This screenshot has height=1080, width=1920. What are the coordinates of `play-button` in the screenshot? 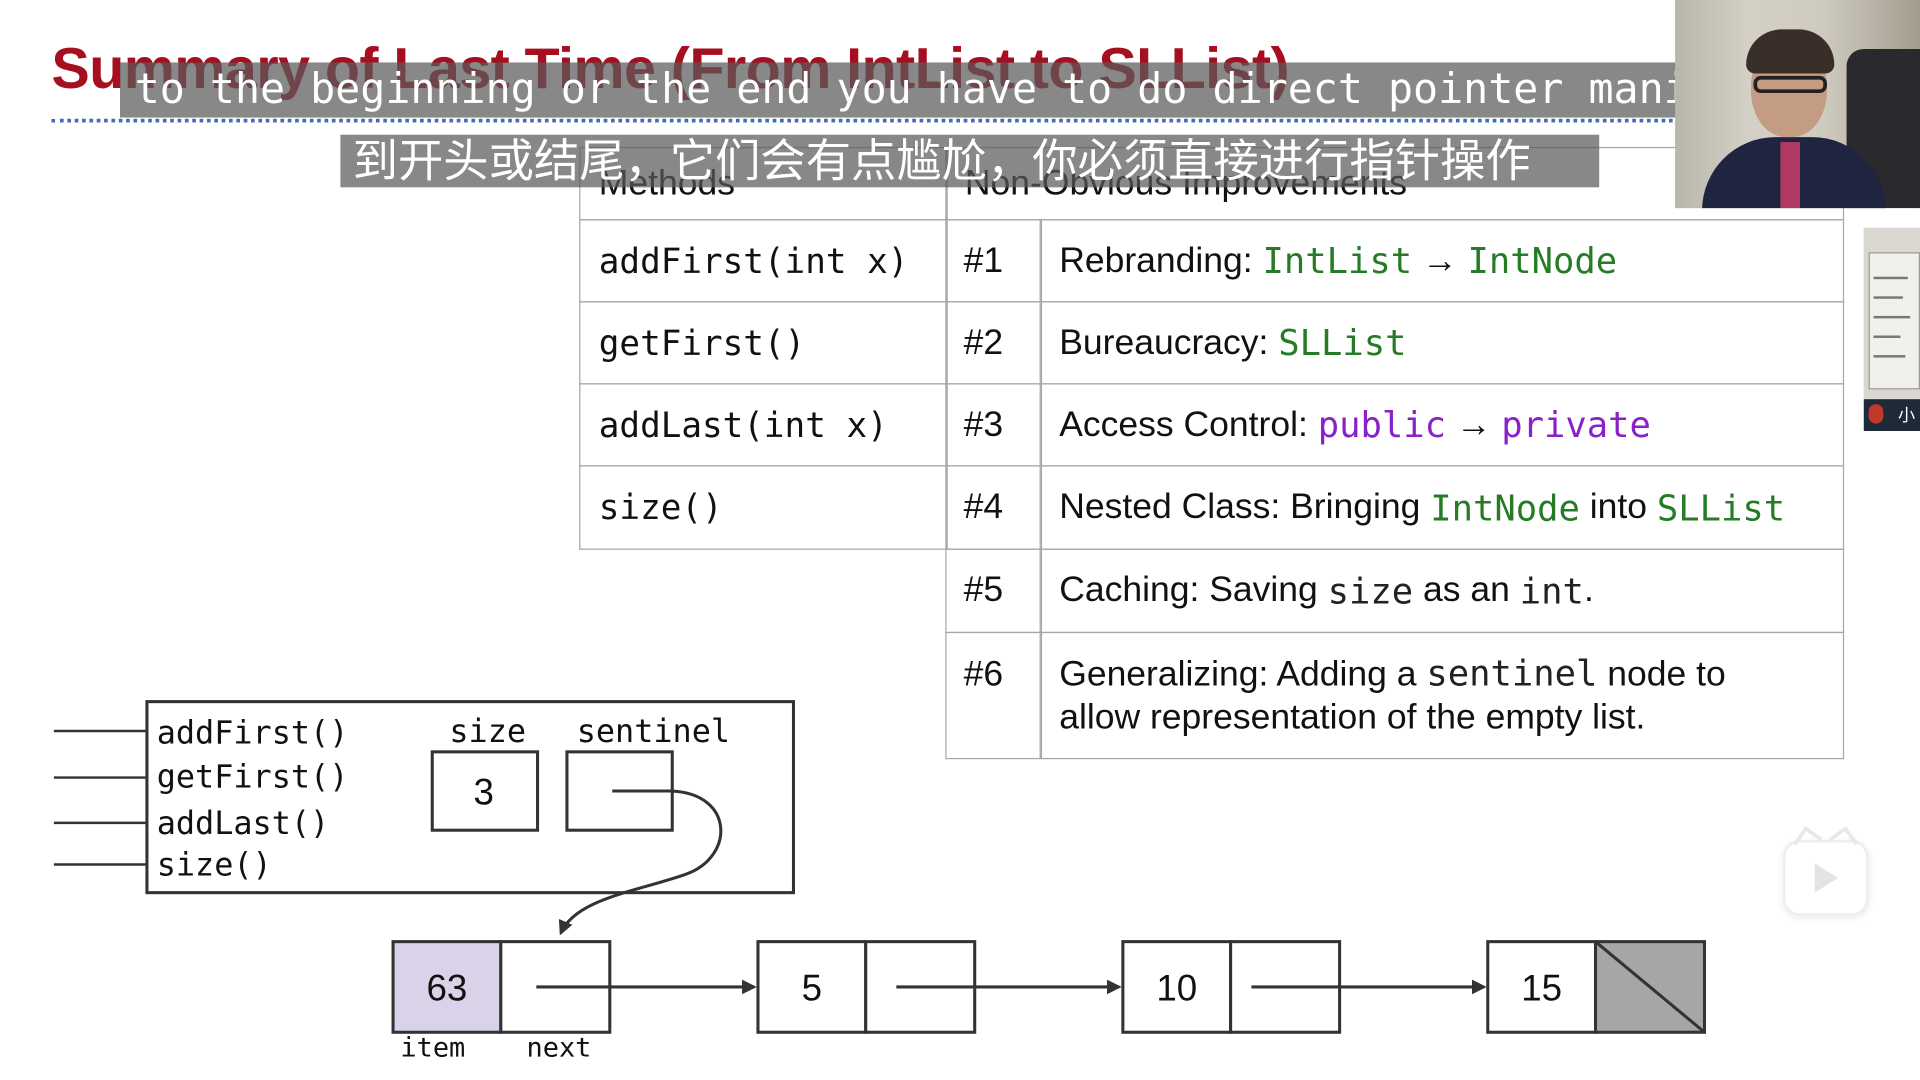 It's located at (1825, 871).